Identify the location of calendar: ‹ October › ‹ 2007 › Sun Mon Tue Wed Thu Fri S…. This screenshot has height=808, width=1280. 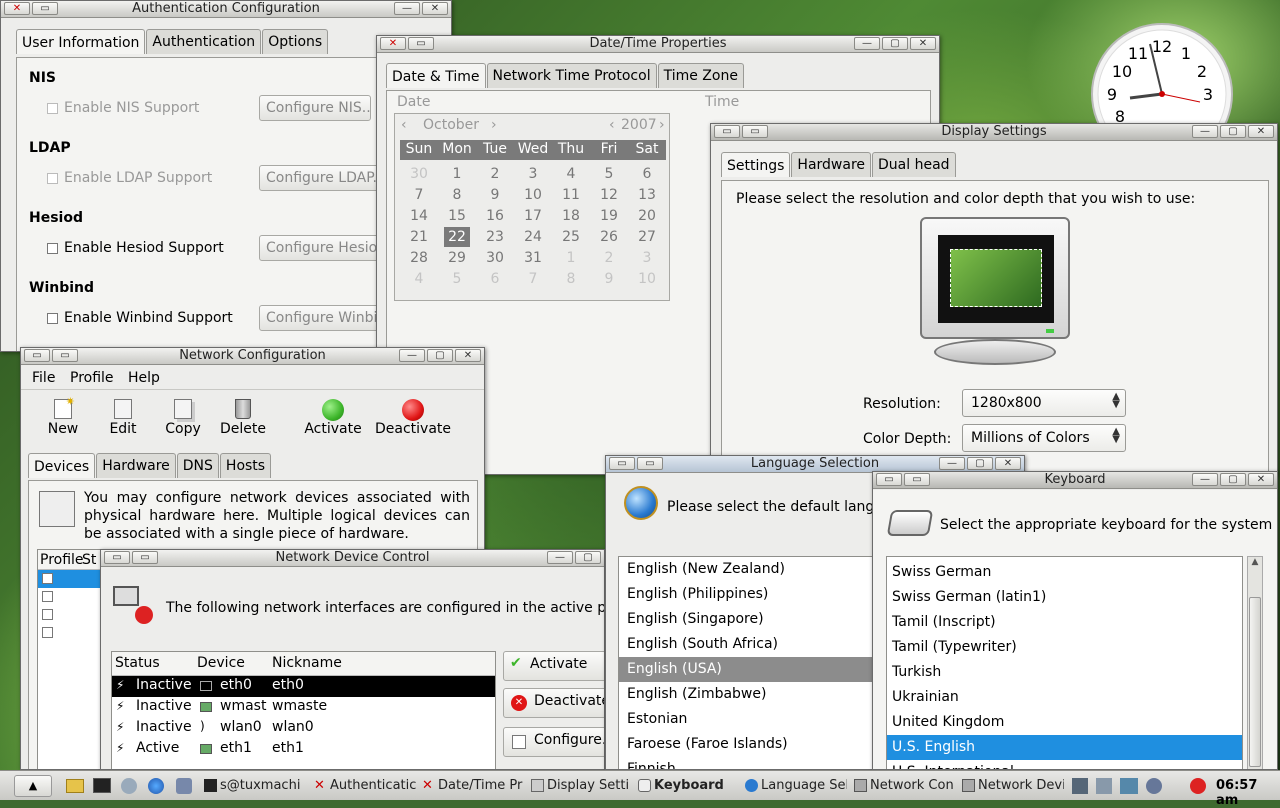
(532, 207).